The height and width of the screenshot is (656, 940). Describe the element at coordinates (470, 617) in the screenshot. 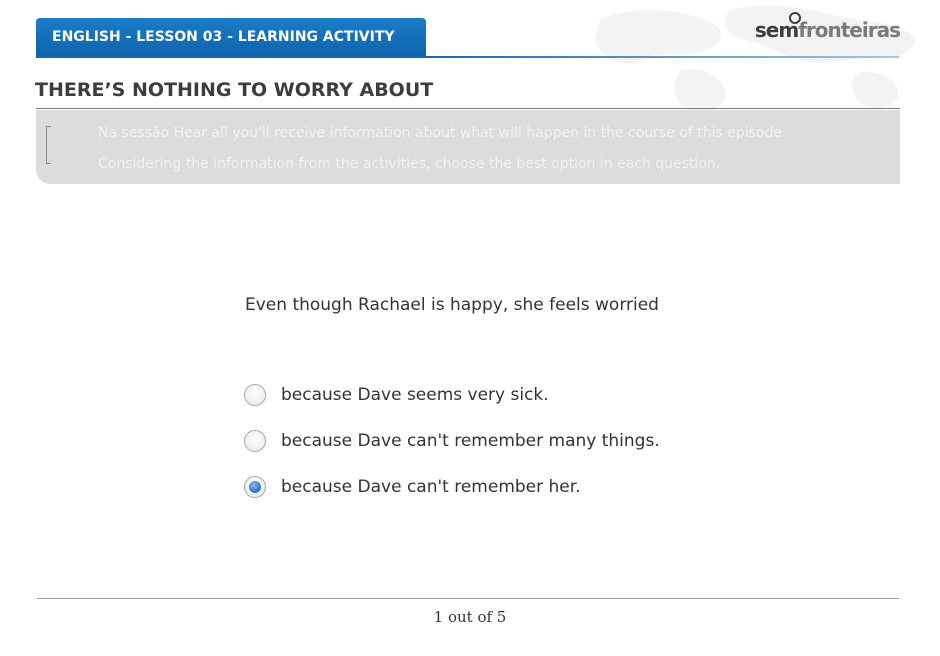

I see `pagination-indicator: 1 out of 5` at that location.